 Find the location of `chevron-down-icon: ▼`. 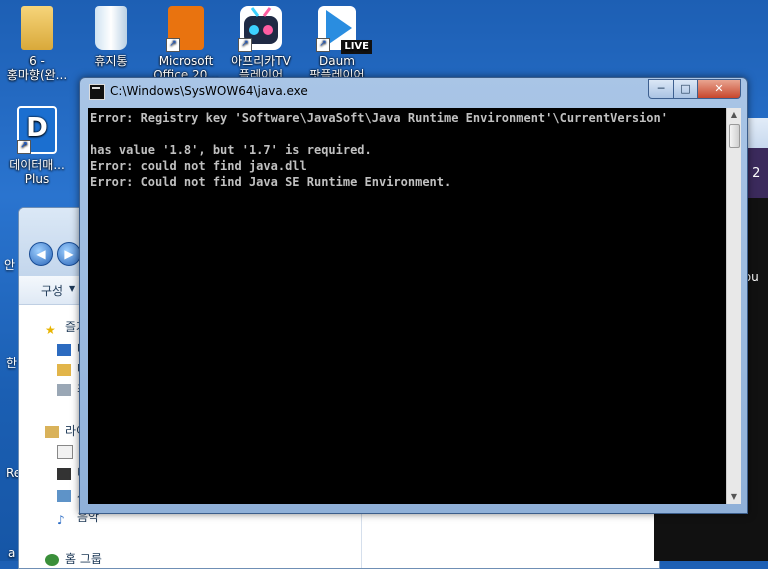

chevron-down-icon: ▼ is located at coordinates (72, 288).